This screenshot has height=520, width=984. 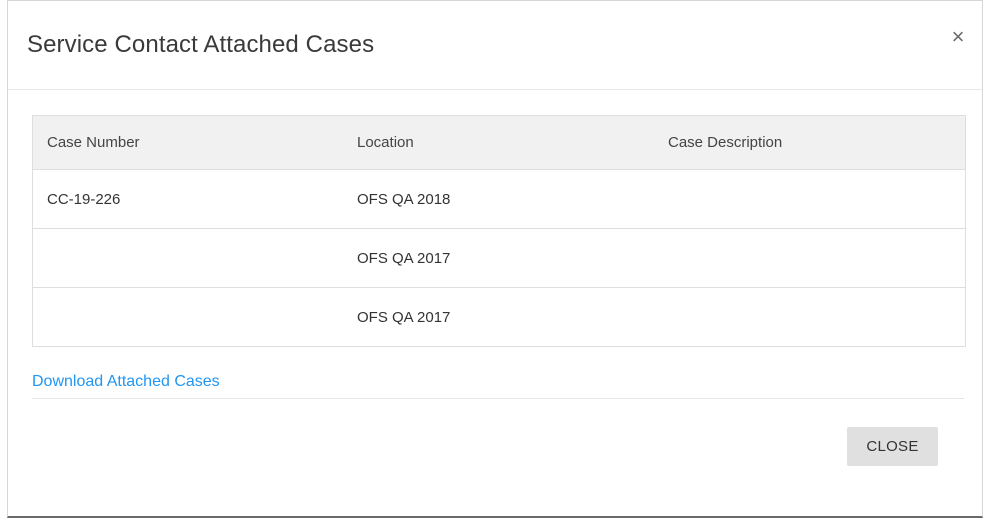 I want to click on download-attached-cases-link: Download Attached Cases, so click(x=126, y=382).